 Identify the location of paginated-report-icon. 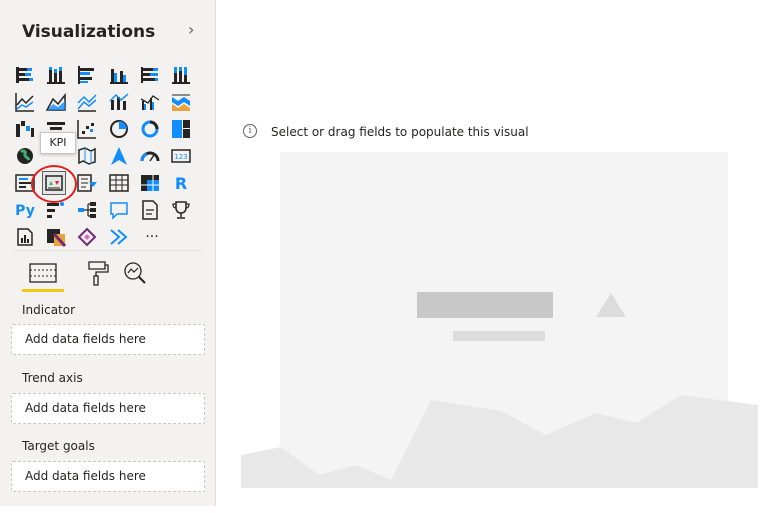
(25, 237).